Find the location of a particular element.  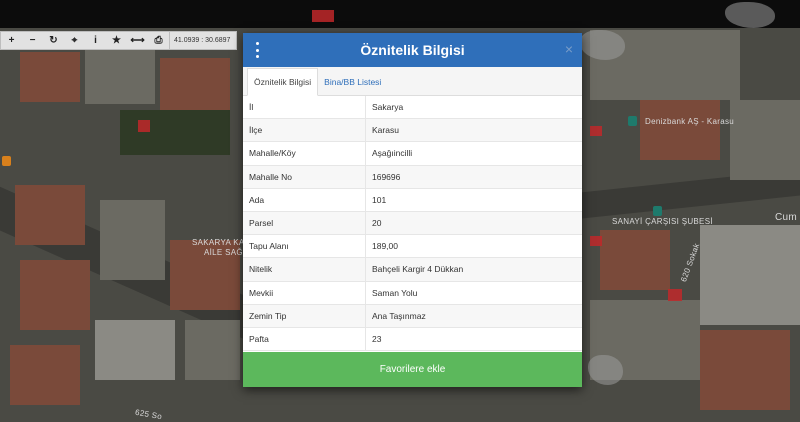

map-label-branch: SANAYİ ÇARŞISI ŞUBESİ is located at coordinates (662, 221).